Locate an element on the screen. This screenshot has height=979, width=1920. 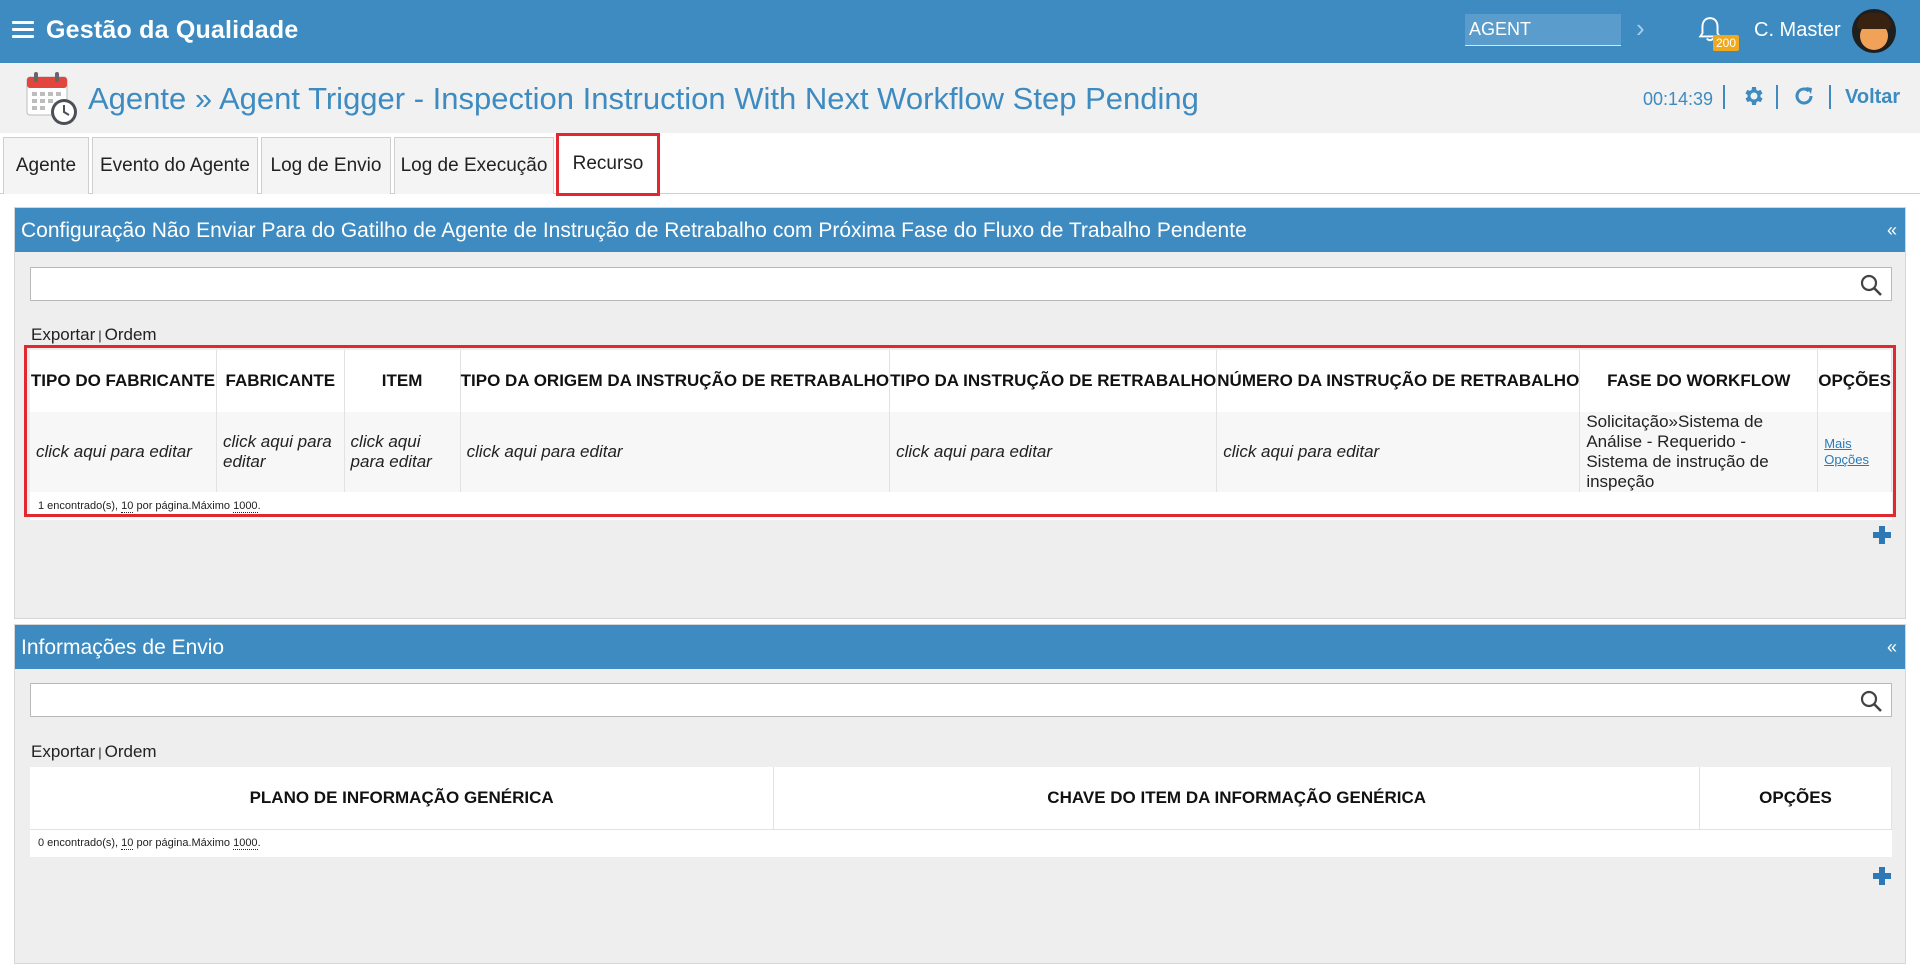
column-header: TIPO DA INSTRUÇÃO DE RETRABALHO is located at coordinates (1053, 381).